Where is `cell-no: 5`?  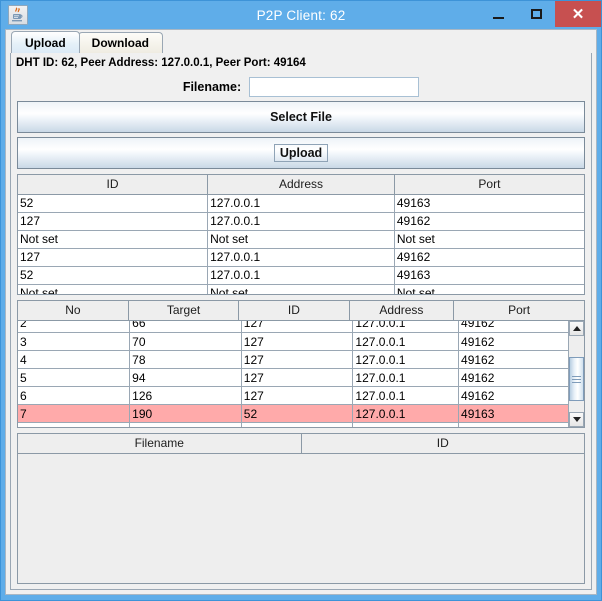
cell-no: 5 is located at coordinates (74, 377).